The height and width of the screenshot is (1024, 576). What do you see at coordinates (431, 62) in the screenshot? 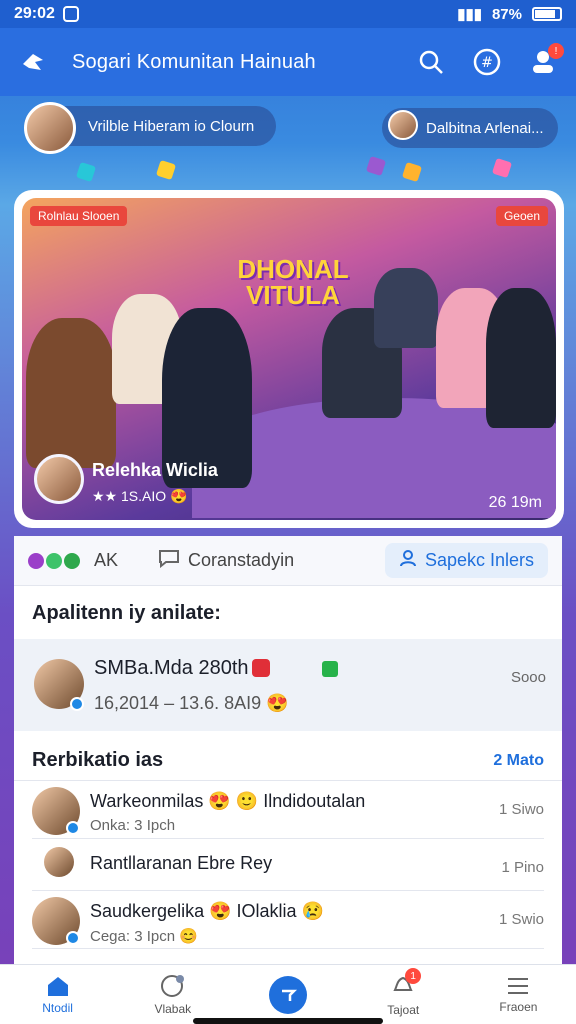
I see `search-icon` at bounding box center [431, 62].